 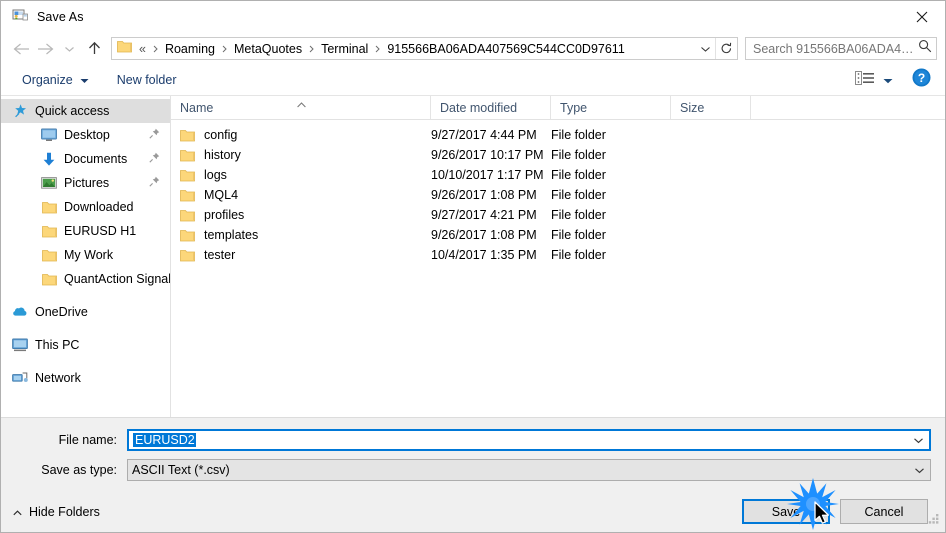 I want to click on sidebar-item-label: Pictures, so click(x=87, y=183).